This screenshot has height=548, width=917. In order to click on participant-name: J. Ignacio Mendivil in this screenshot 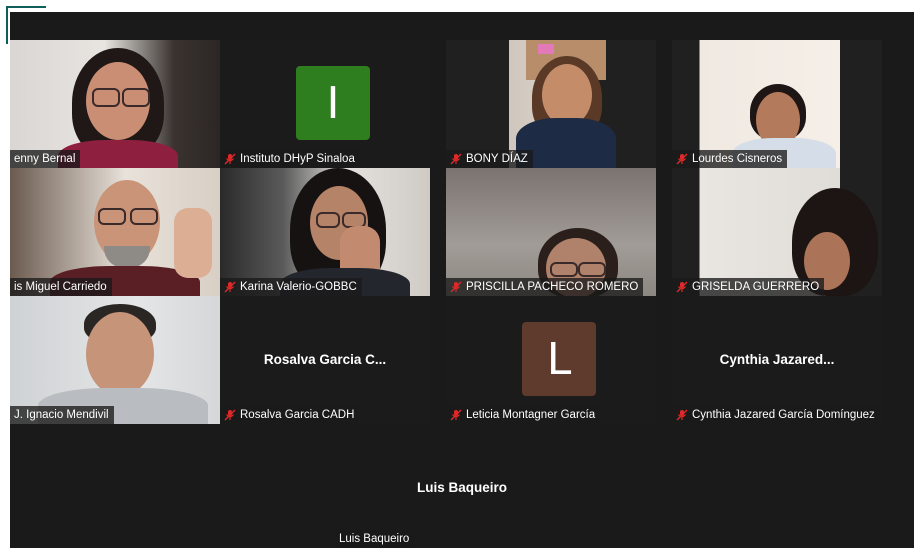, I will do `click(61, 415)`.